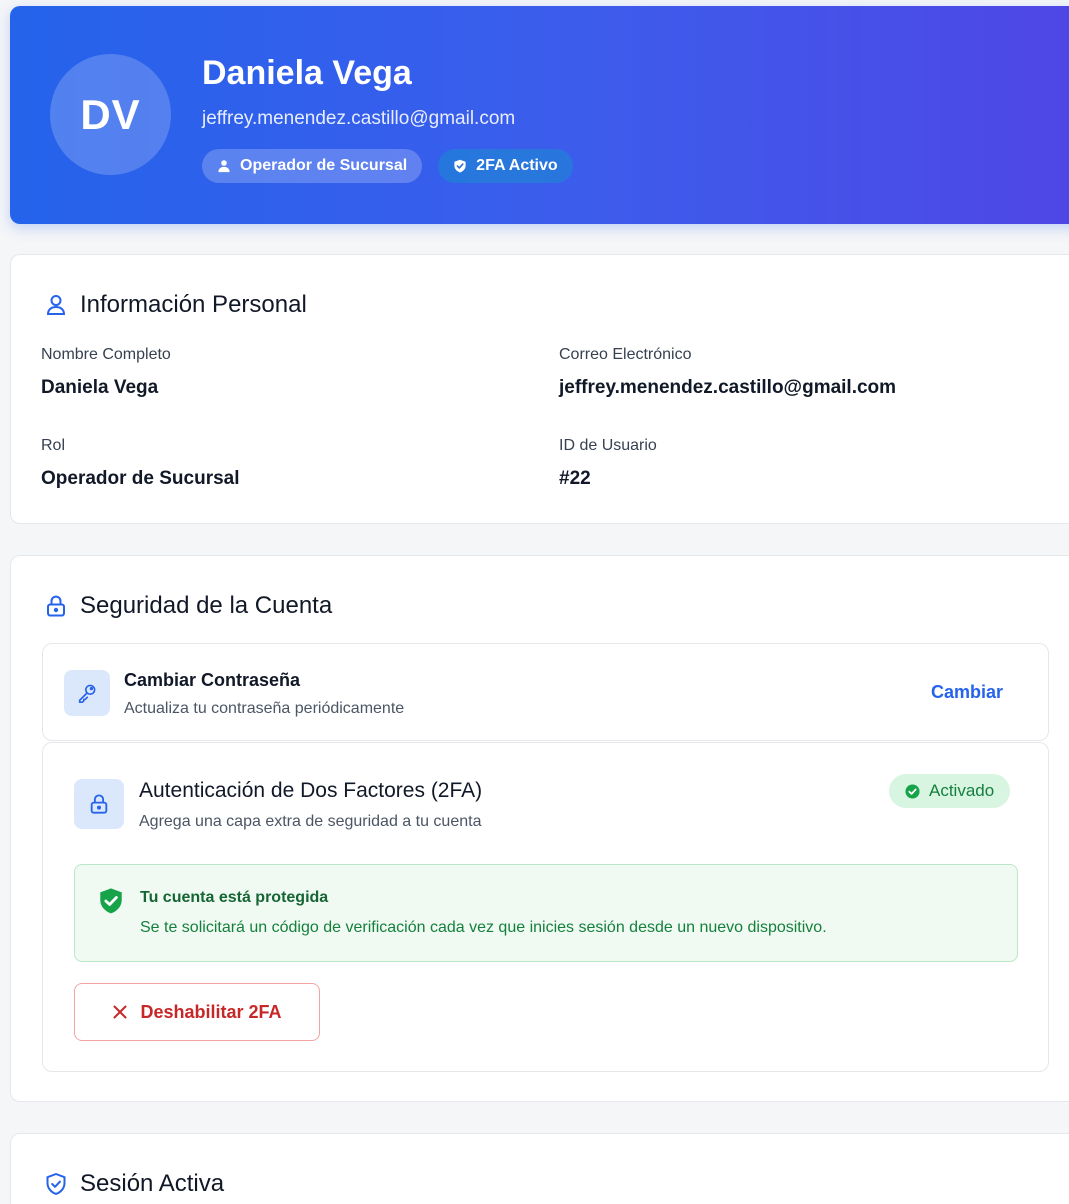  Describe the element at coordinates (264, 708) in the screenshot. I see `change-password-description: Actualiza tu contraseña periódicamente` at that location.